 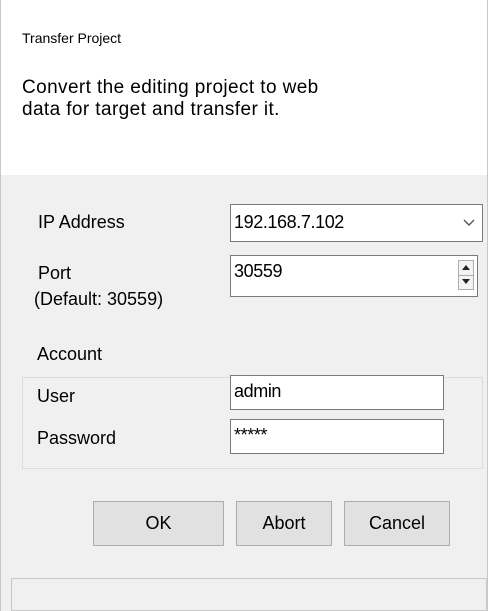 I want to click on status-bar, so click(x=249, y=594).